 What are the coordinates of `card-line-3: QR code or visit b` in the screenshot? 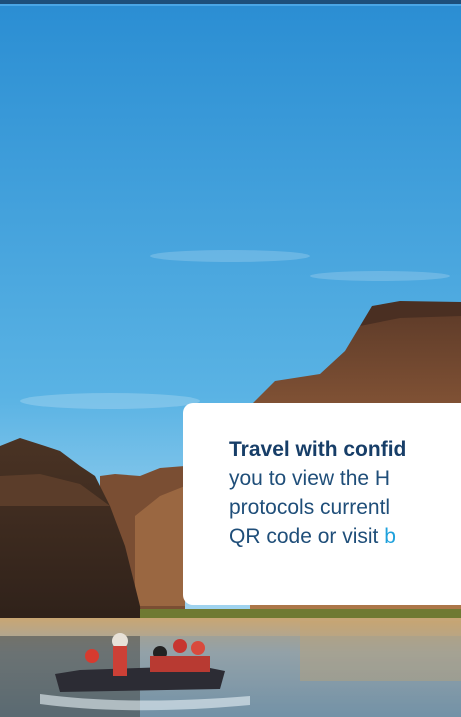 It's located at (345, 536).